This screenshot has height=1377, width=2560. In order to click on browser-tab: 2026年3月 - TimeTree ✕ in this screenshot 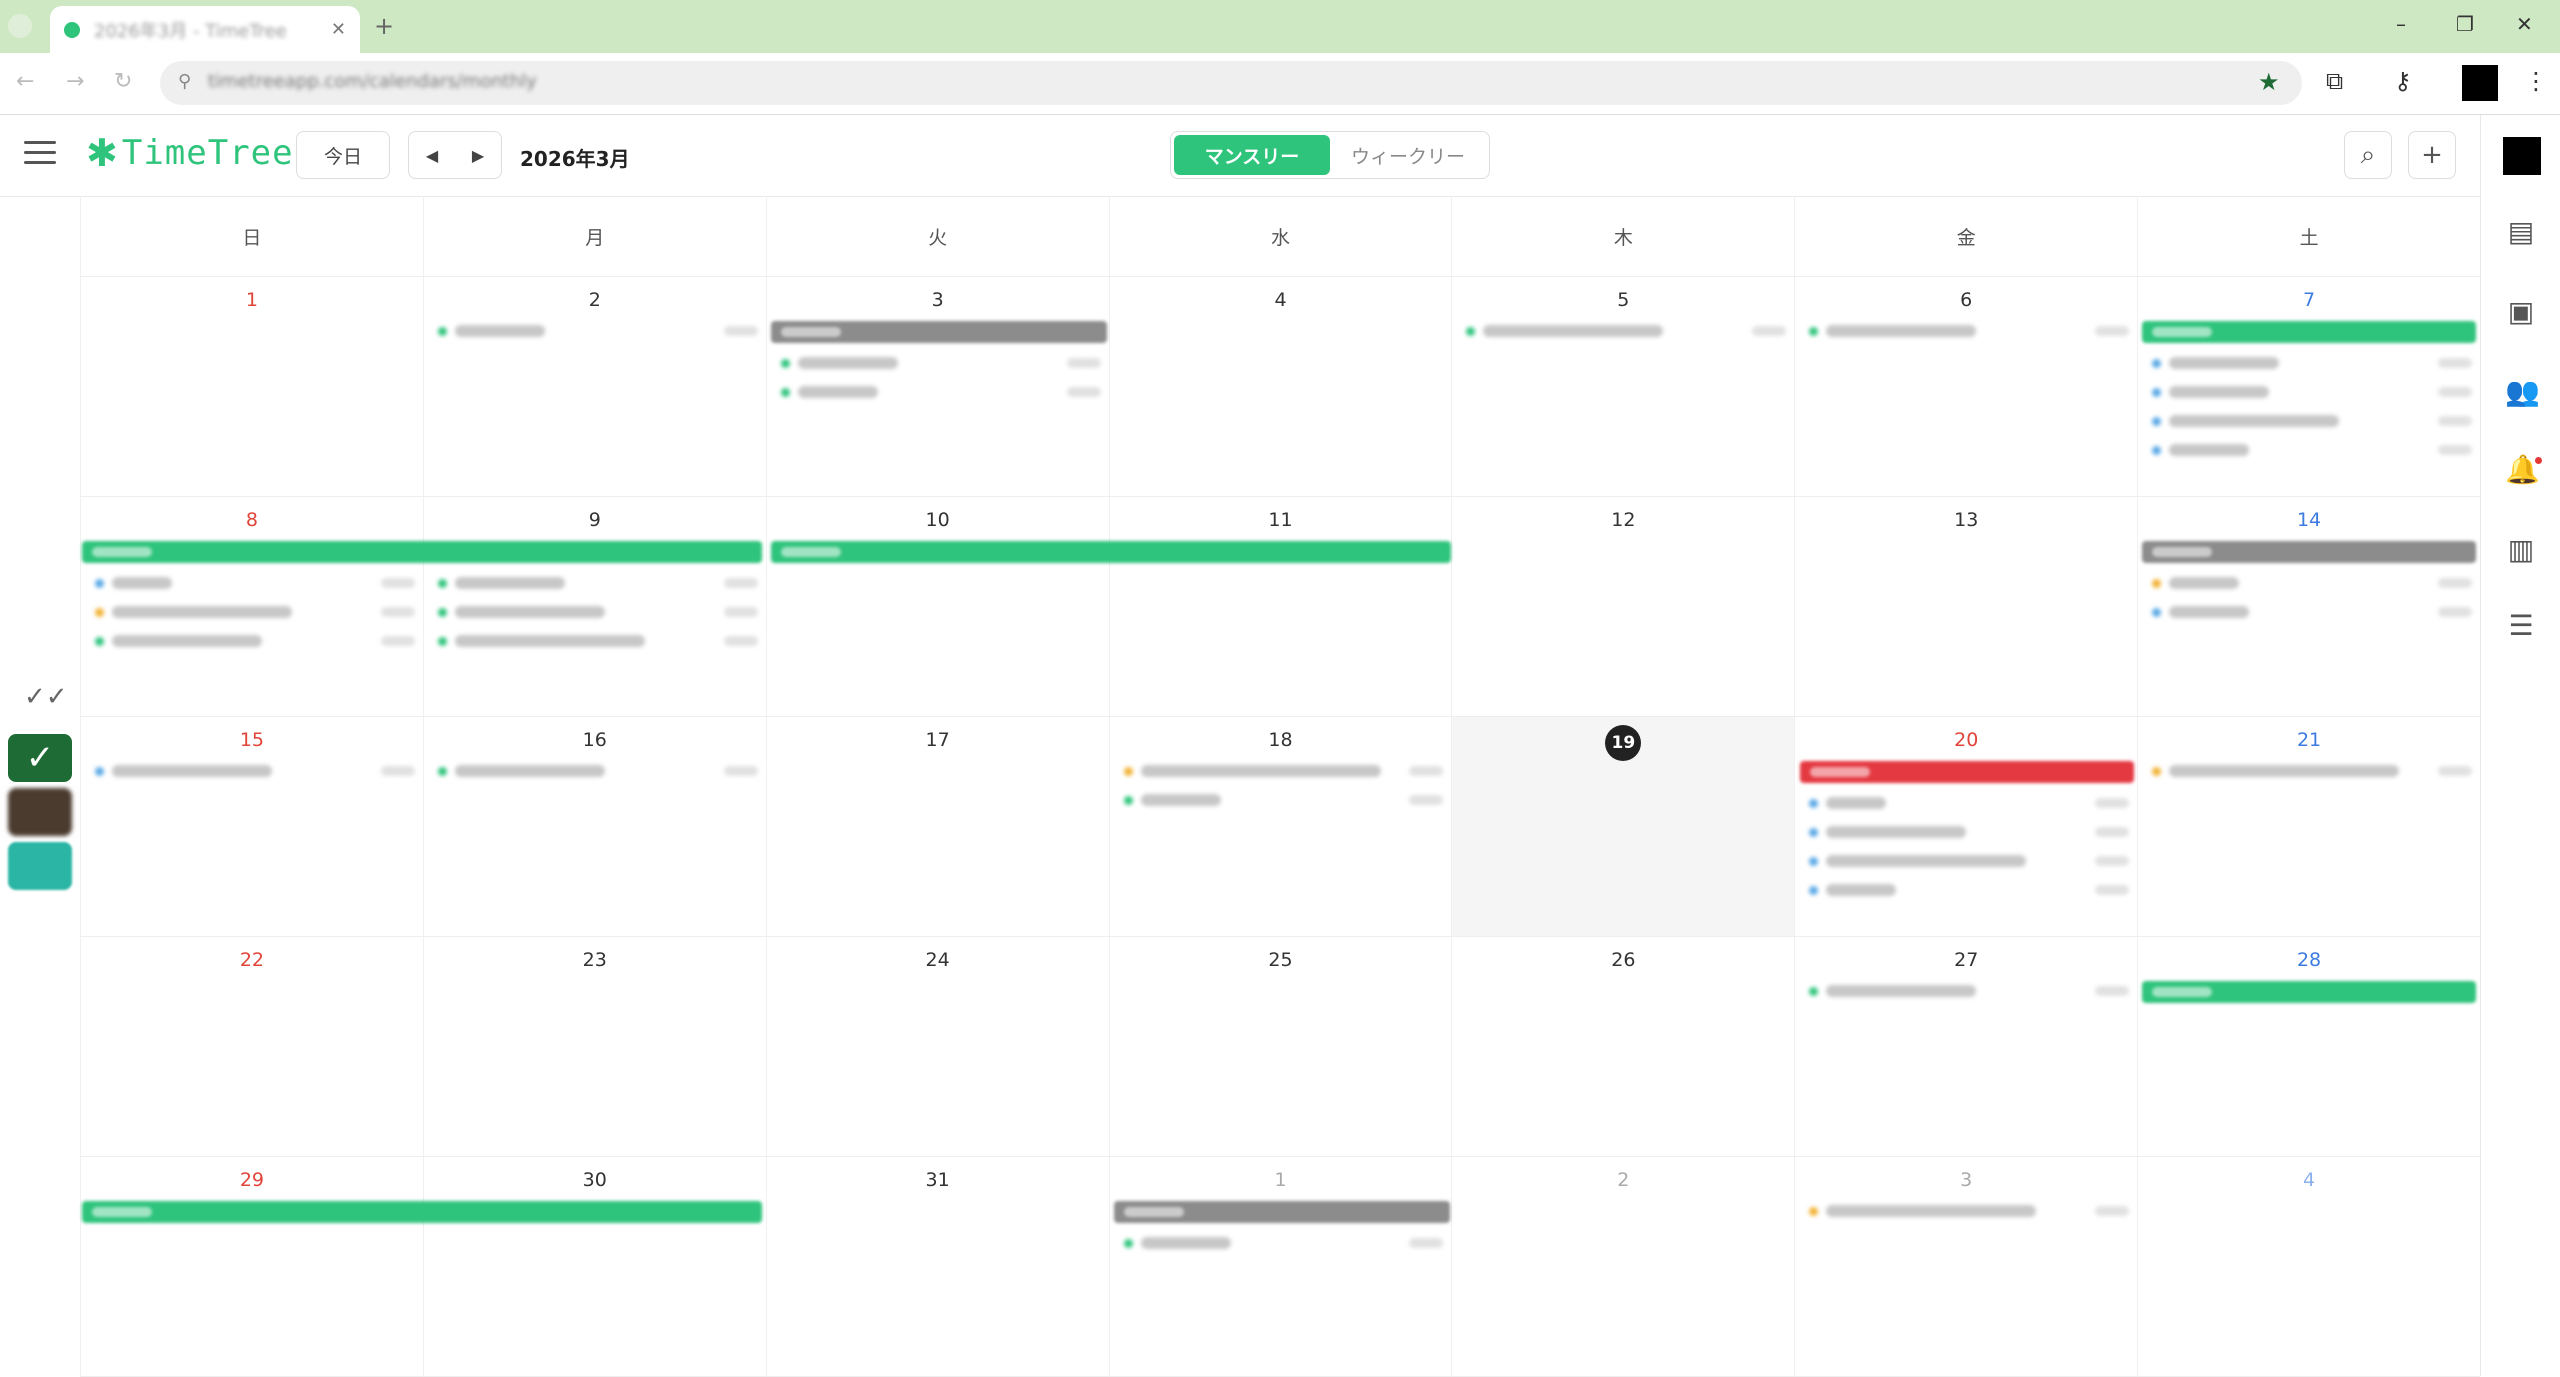, I will do `click(205, 29)`.